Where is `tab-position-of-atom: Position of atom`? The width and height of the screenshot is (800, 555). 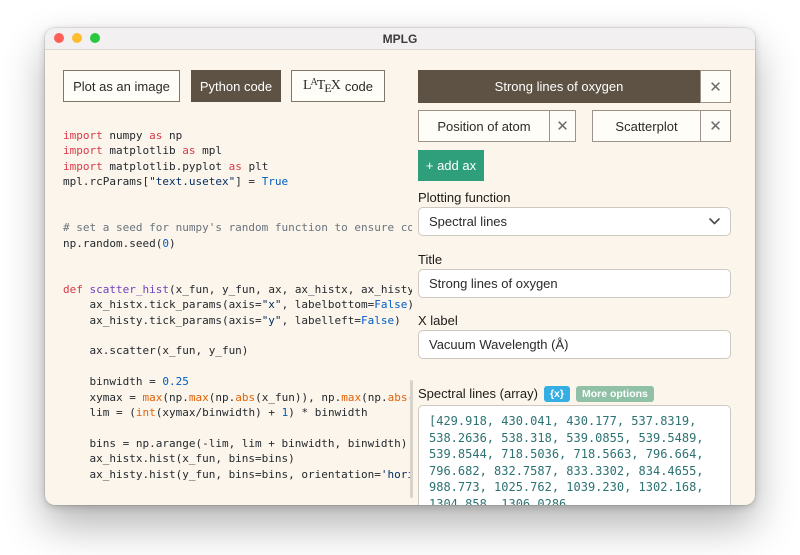 tab-position-of-atom: Position of atom is located at coordinates (483, 126).